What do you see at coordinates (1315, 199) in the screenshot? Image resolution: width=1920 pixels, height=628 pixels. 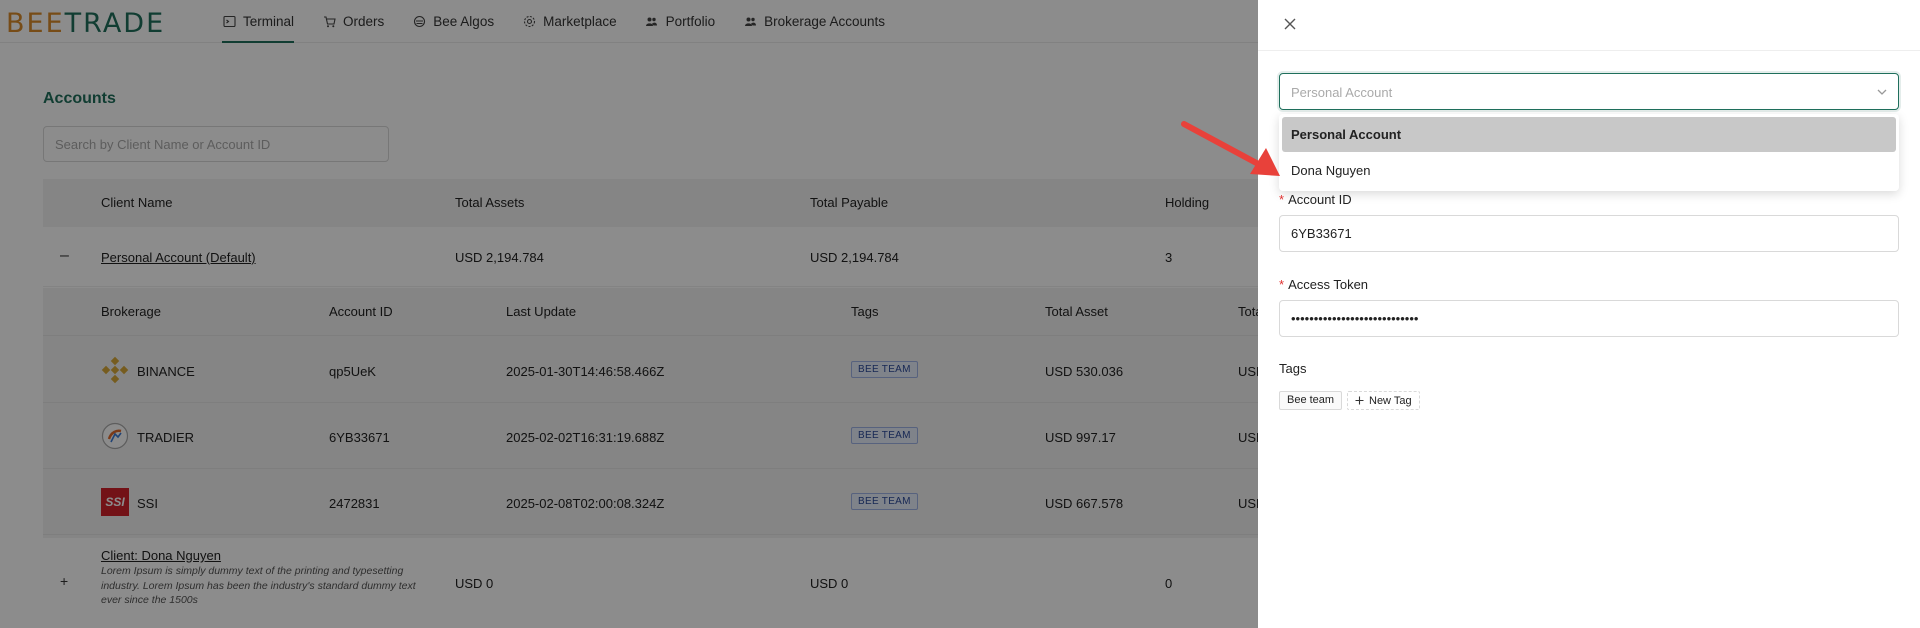 I see `account-id-label: * Account ID` at bounding box center [1315, 199].